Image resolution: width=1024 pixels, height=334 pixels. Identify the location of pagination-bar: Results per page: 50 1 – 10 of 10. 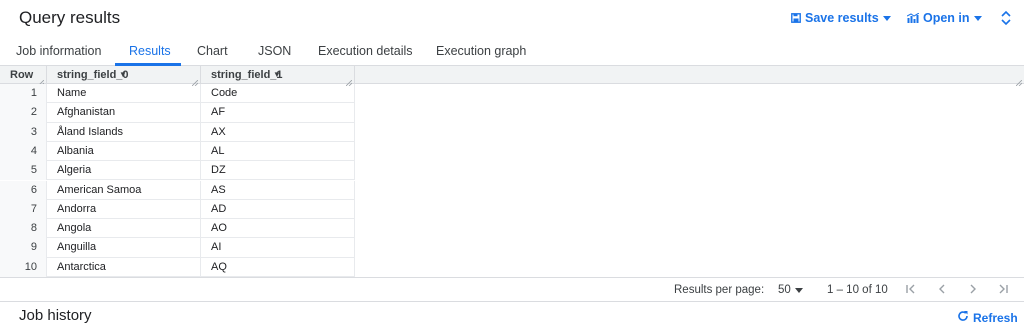
(512, 289).